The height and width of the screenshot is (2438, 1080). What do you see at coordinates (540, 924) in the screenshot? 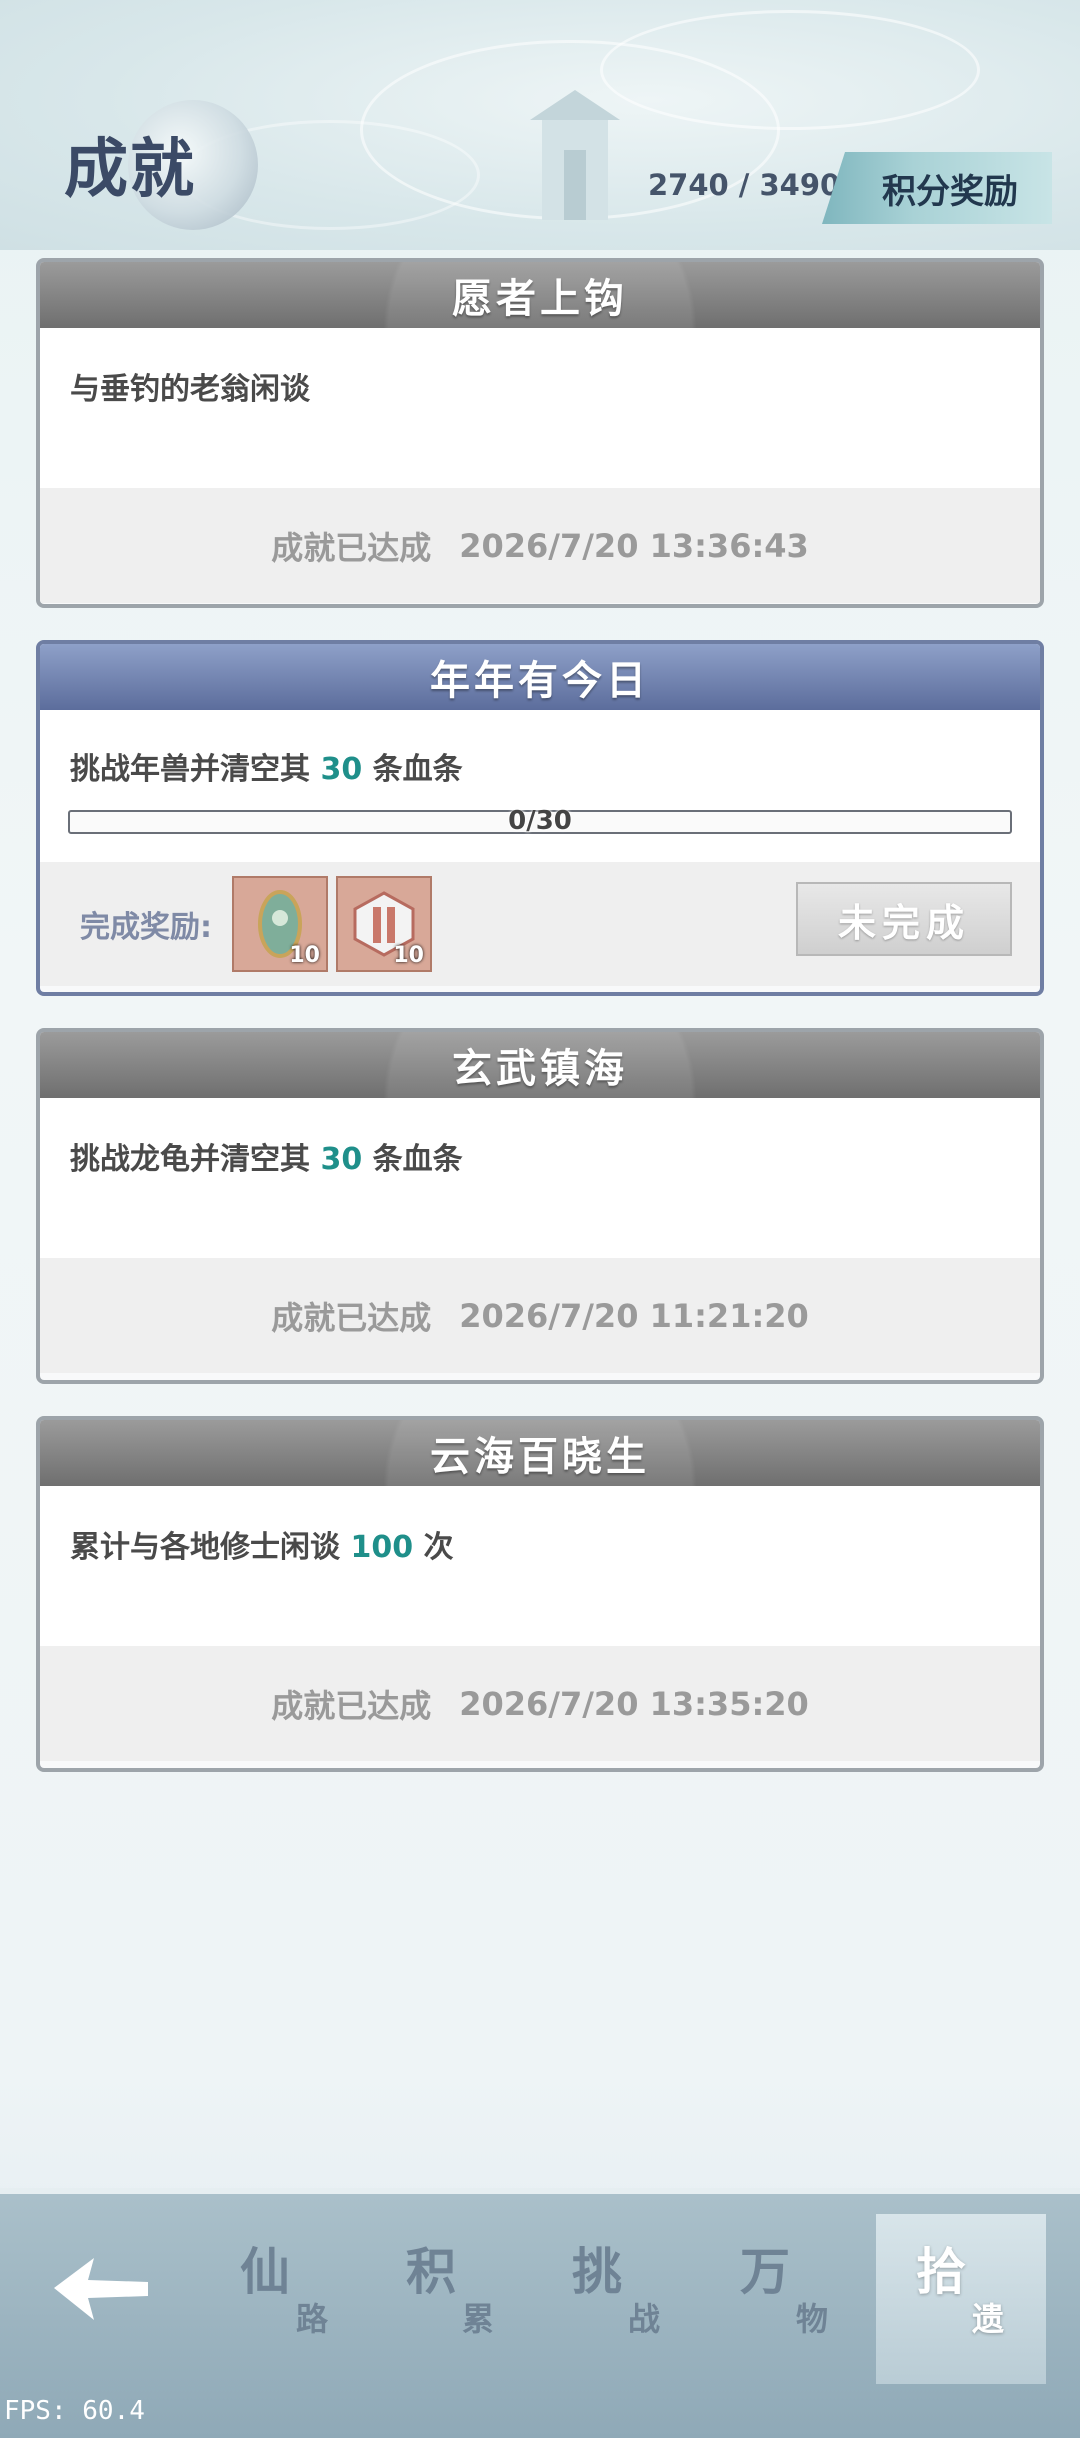
I see `reward-row: 完成奖励: 10 10 未完成` at bounding box center [540, 924].